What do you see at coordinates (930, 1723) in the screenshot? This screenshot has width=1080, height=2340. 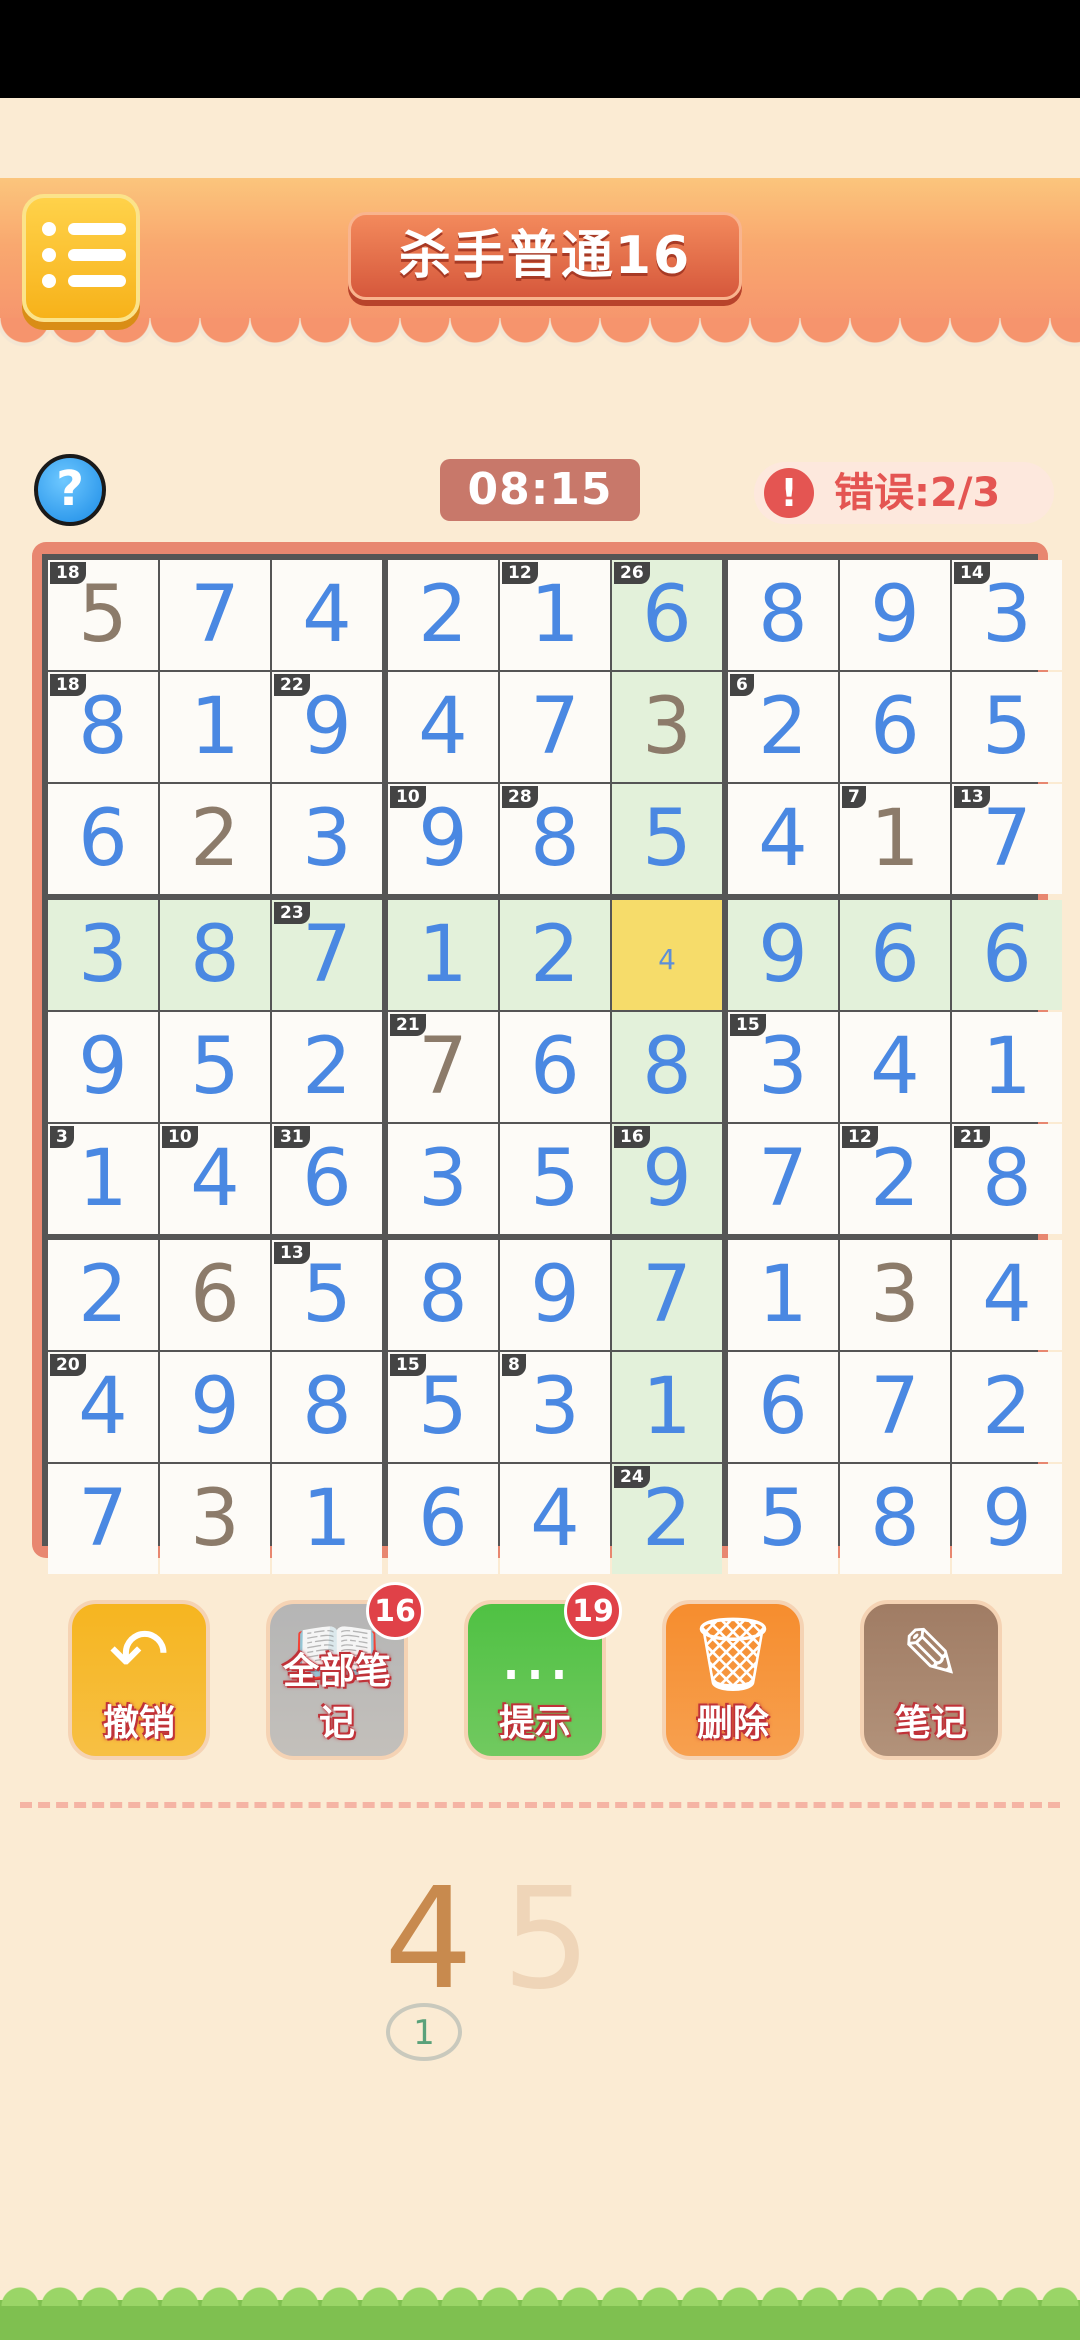 I see `toolbar-button-label: 笔记` at bounding box center [930, 1723].